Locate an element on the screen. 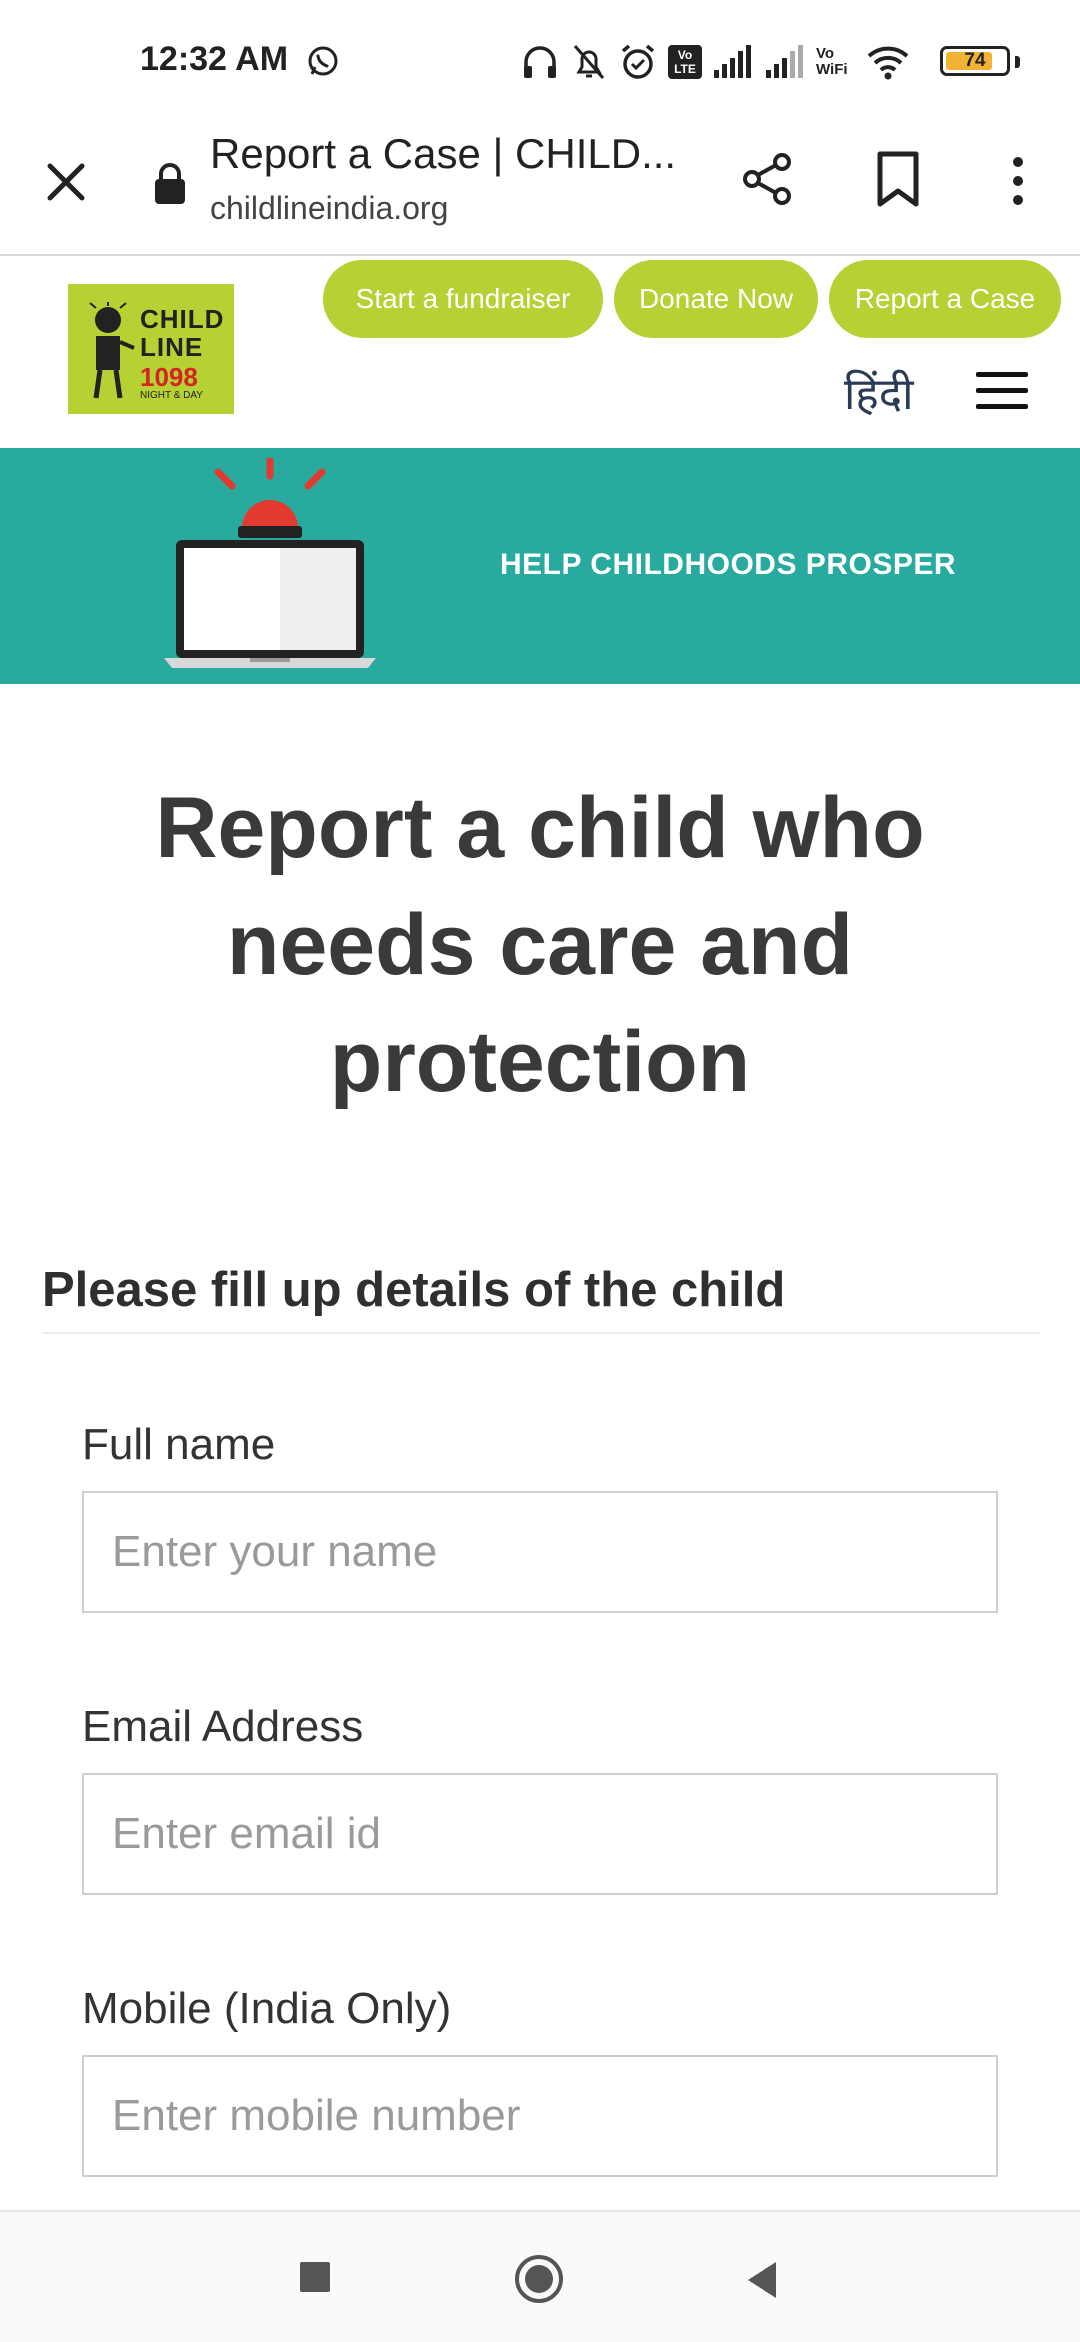  donate-now-button: Donate Now is located at coordinates (716, 299).